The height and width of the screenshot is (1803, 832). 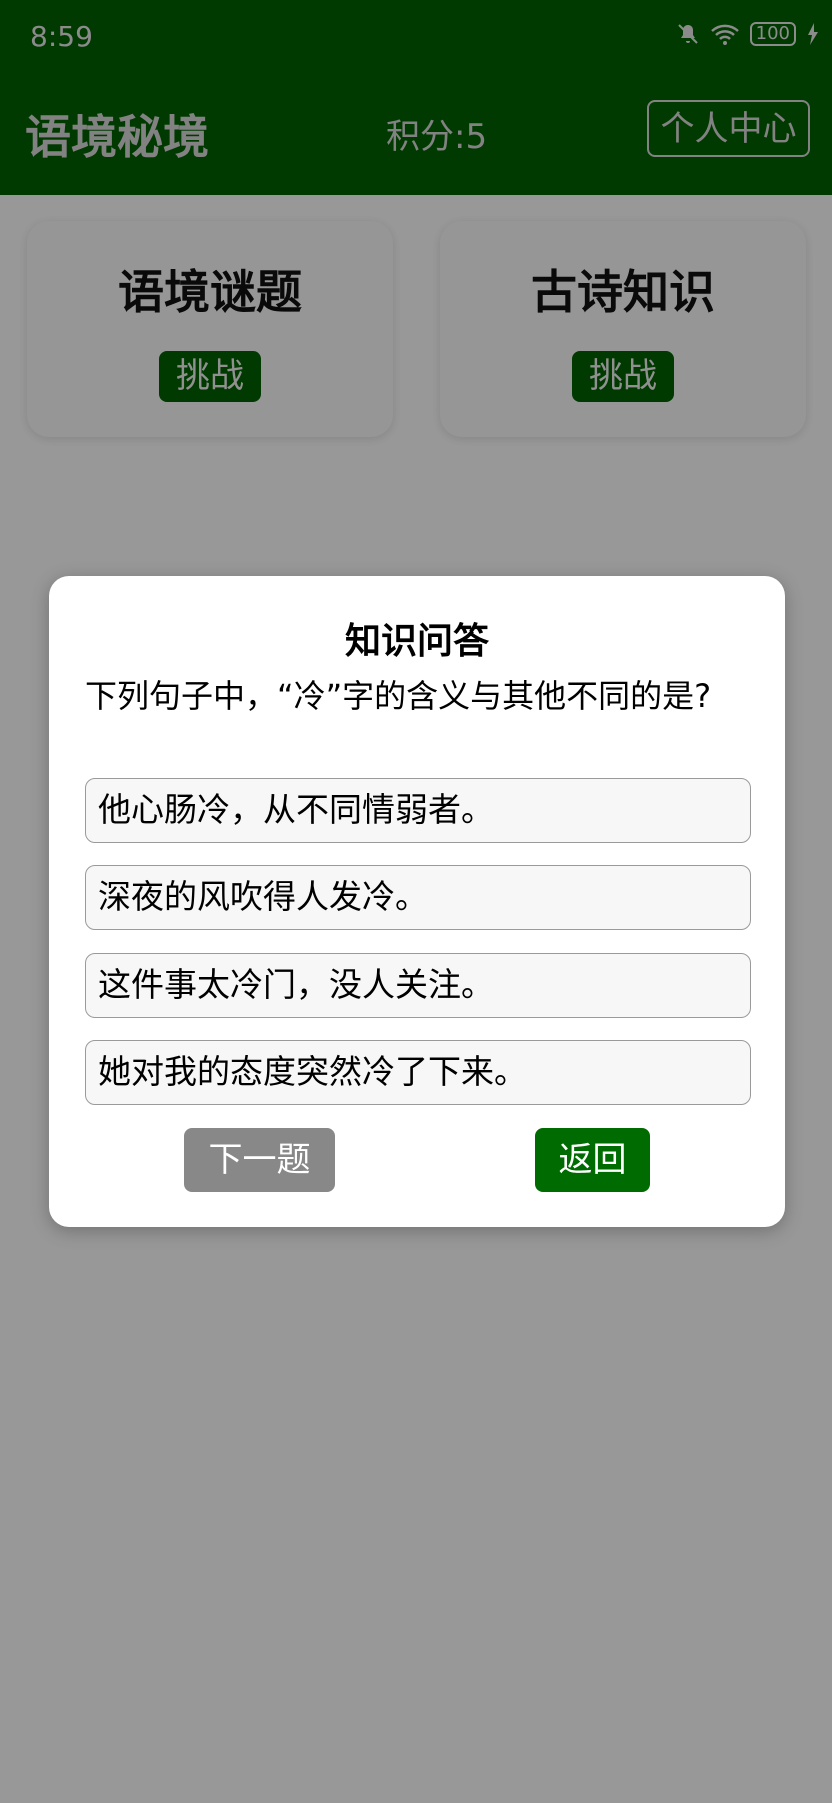 What do you see at coordinates (398, 696) in the screenshot?
I see `question-text: 下列句子中，“冷”字的含义与其他不同的是?` at bounding box center [398, 696].